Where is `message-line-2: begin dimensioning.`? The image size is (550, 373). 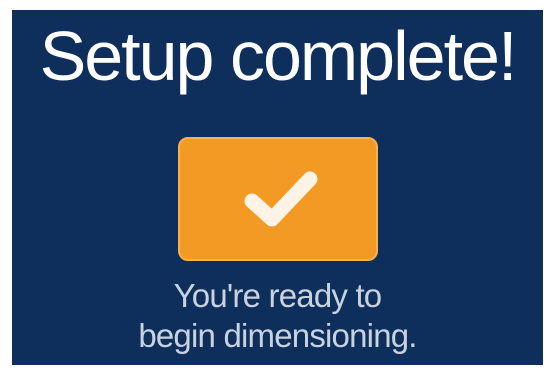 message-line-2: begin dimensioning. is located at coordinates (277, 335).